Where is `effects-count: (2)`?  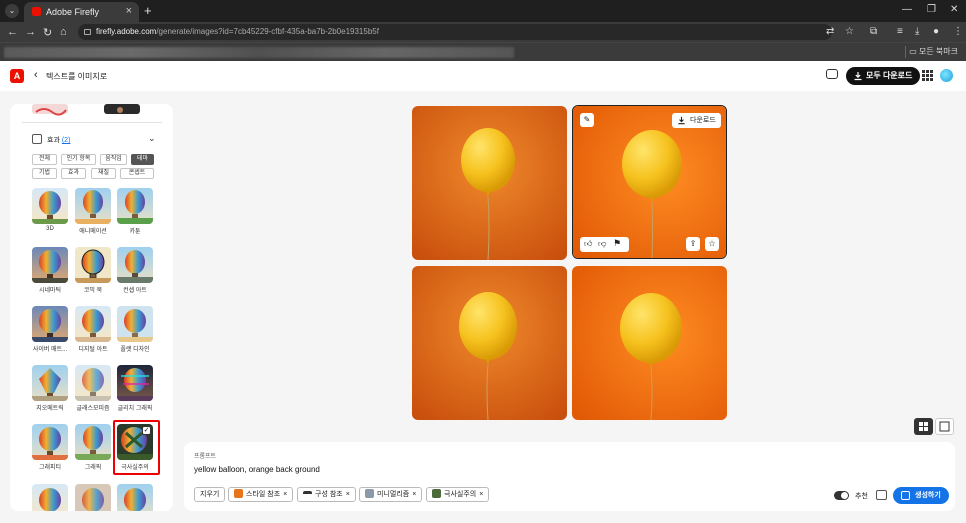 effects-count: (2) is located at coordinates (66, 140).